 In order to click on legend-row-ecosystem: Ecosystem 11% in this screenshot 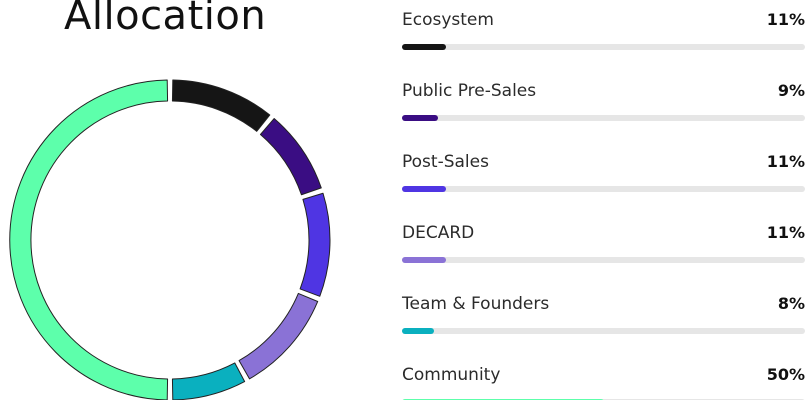, I will do `click(603, 30)`.